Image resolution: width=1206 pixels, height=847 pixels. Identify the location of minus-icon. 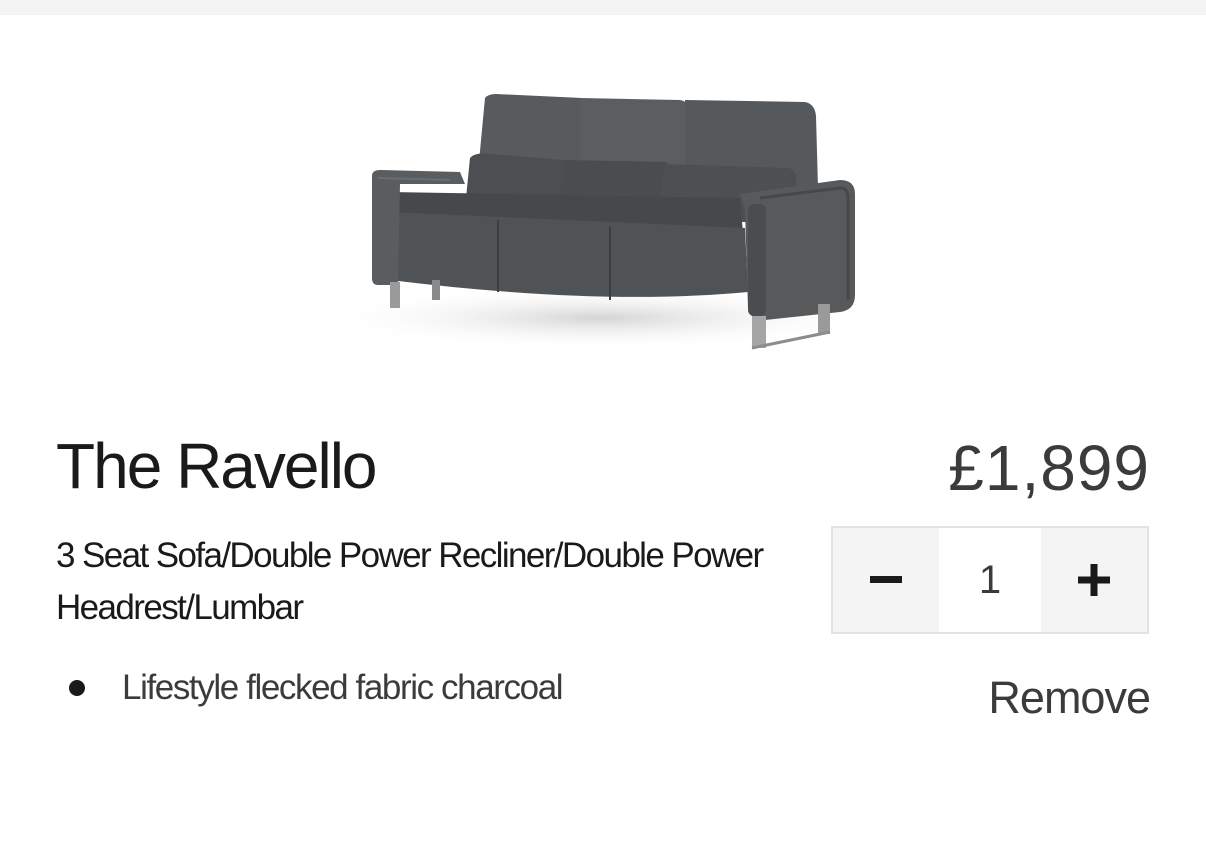
(886, 579).